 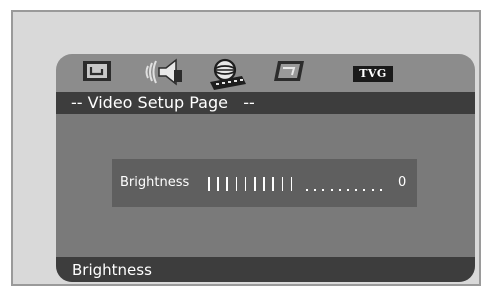 What do you see at coordinates (289, 73) in the screenshot?
I see `preference-icon` at bounding box center [289, 73].